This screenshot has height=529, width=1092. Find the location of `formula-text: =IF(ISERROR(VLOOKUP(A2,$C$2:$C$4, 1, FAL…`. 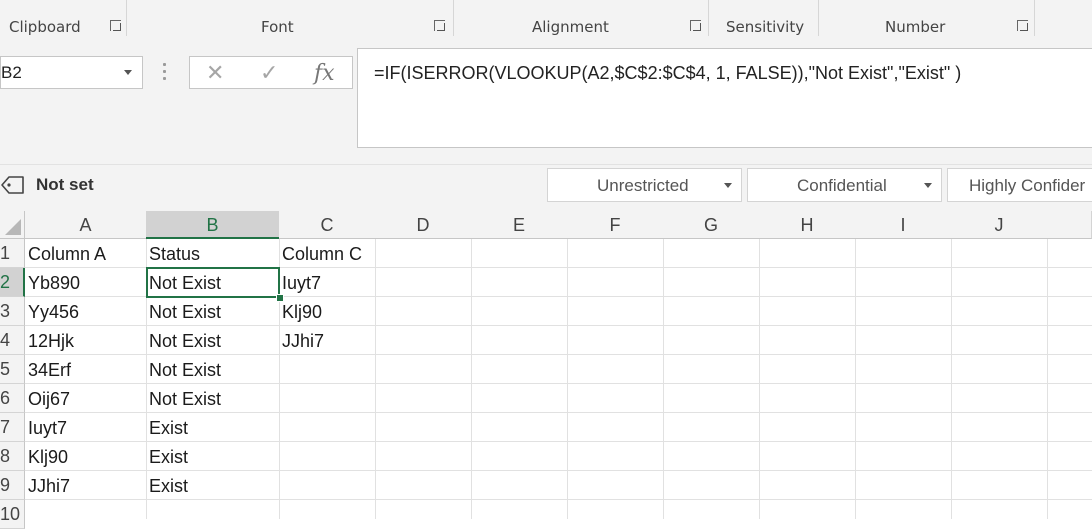

formula-text: =IF(ISERROR(VLOOKUP(A2,$C$2:$C$4, 1, FAL… is located at coordinates (668, 73).